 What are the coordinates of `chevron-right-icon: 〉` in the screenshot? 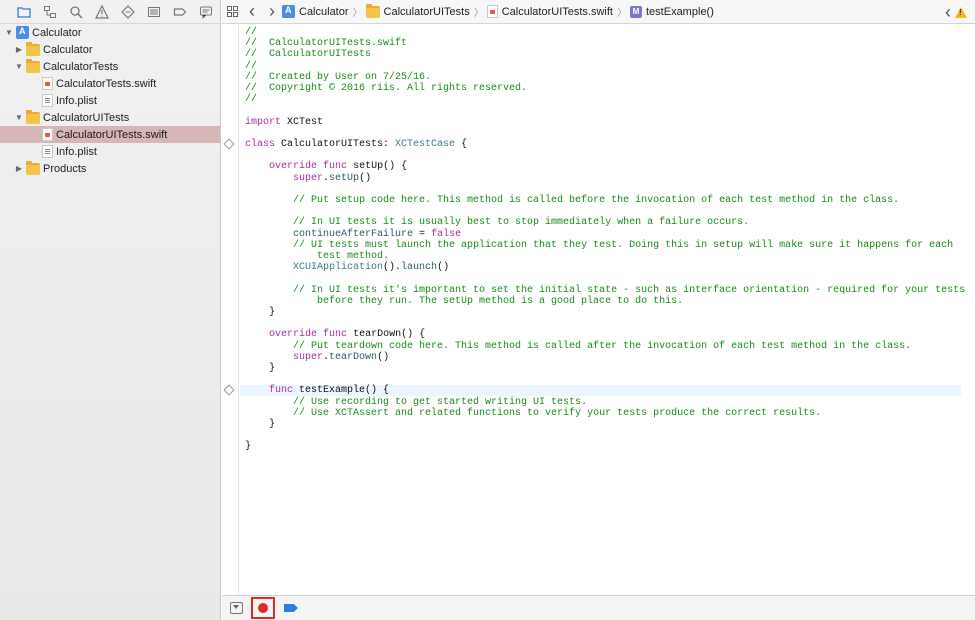 It's located at (357, 13).